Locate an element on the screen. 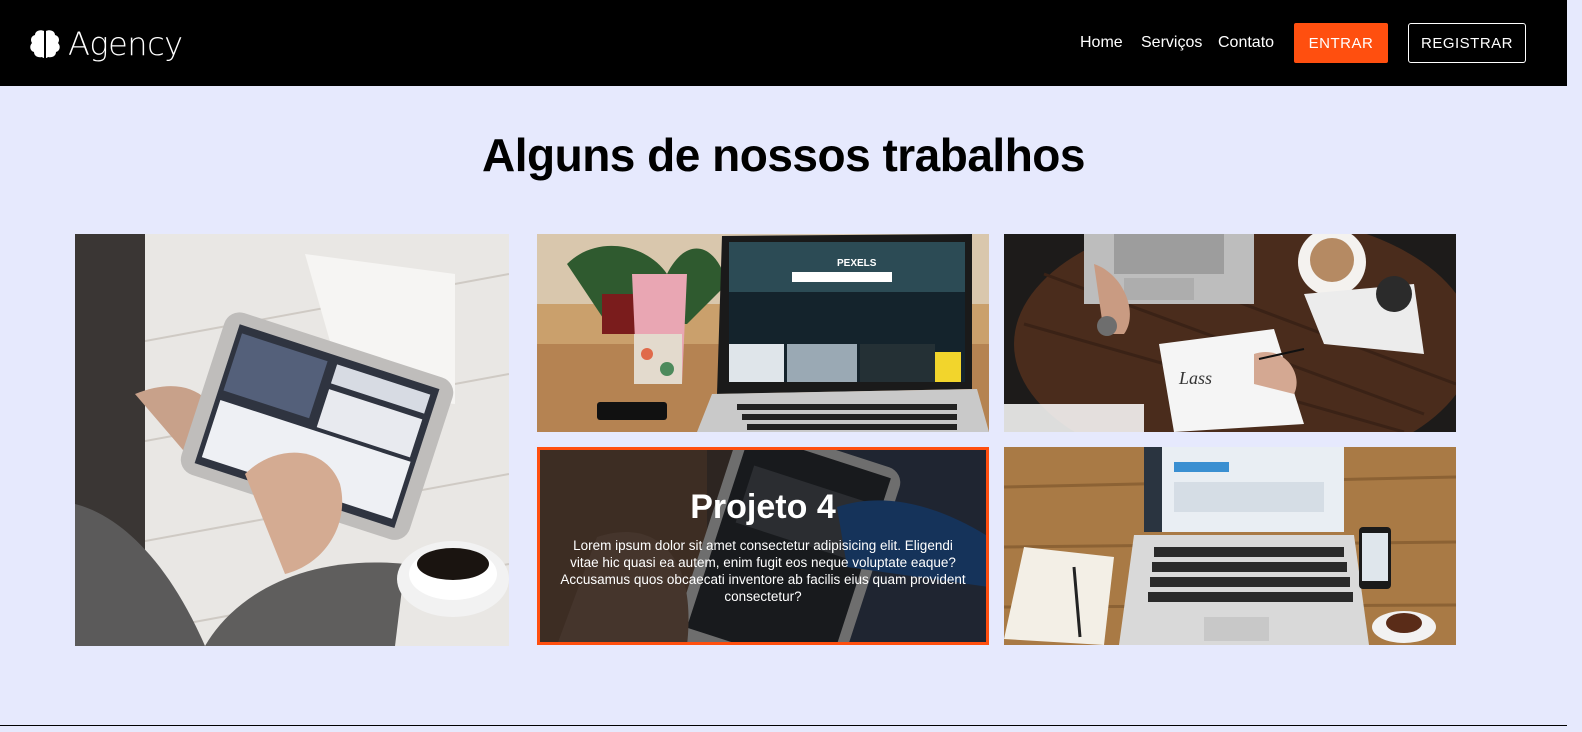 This screenshot has width=1582, height=732. project-tile-2: PEXELS is located at coordinates (763, 333).